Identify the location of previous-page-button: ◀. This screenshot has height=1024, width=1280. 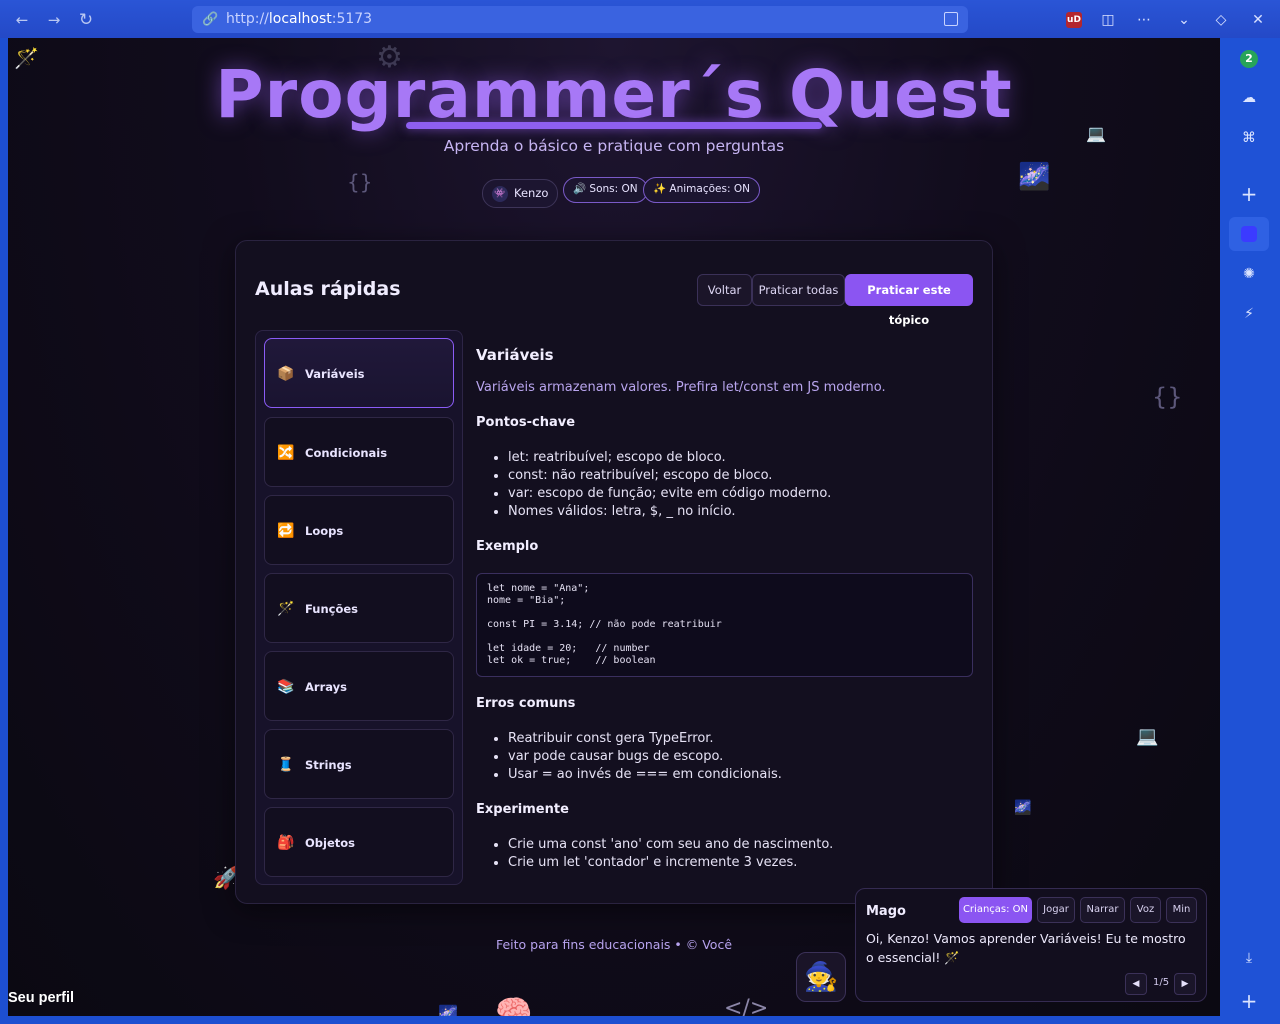
(1136, 984).